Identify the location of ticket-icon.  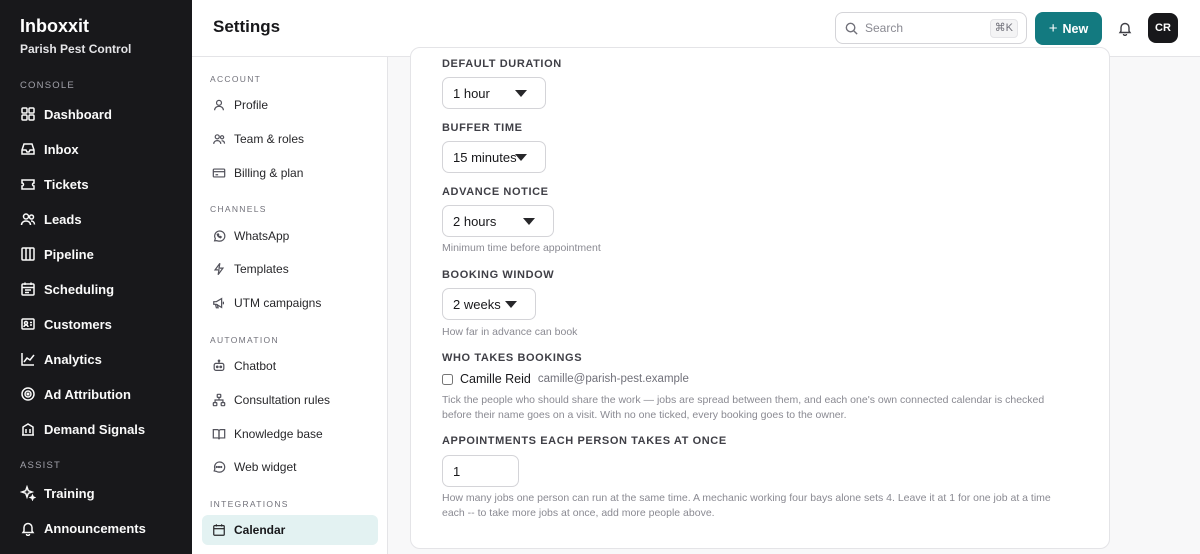
(28, 184).